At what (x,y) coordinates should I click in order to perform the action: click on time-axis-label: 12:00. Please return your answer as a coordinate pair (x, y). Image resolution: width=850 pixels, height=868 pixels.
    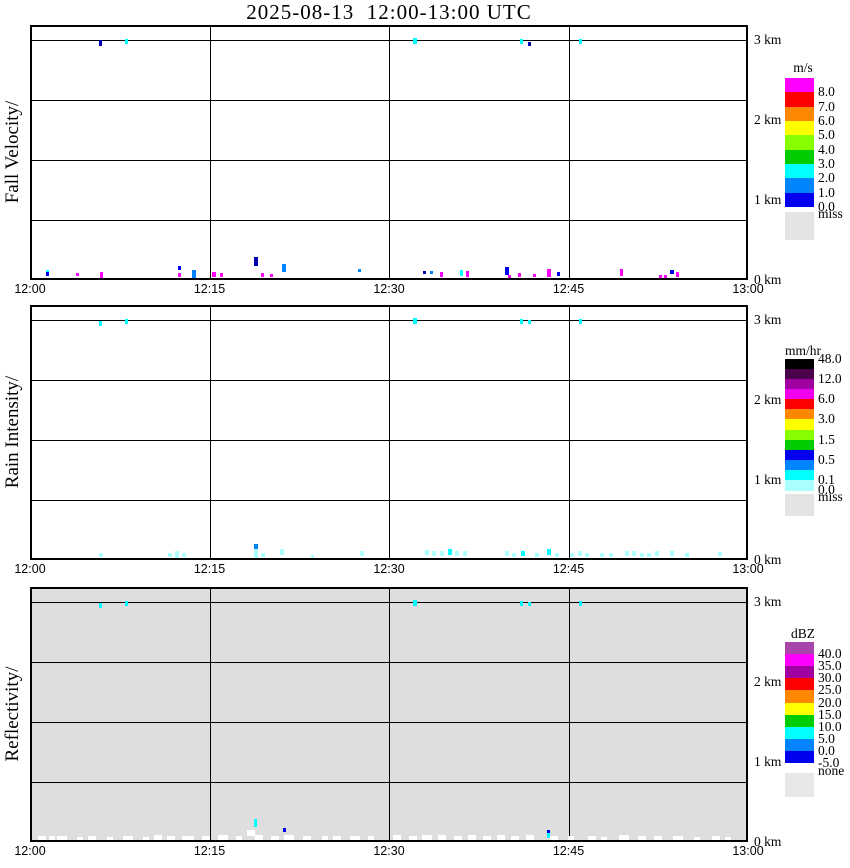
    Looking at the image, I should click on (30, 569).